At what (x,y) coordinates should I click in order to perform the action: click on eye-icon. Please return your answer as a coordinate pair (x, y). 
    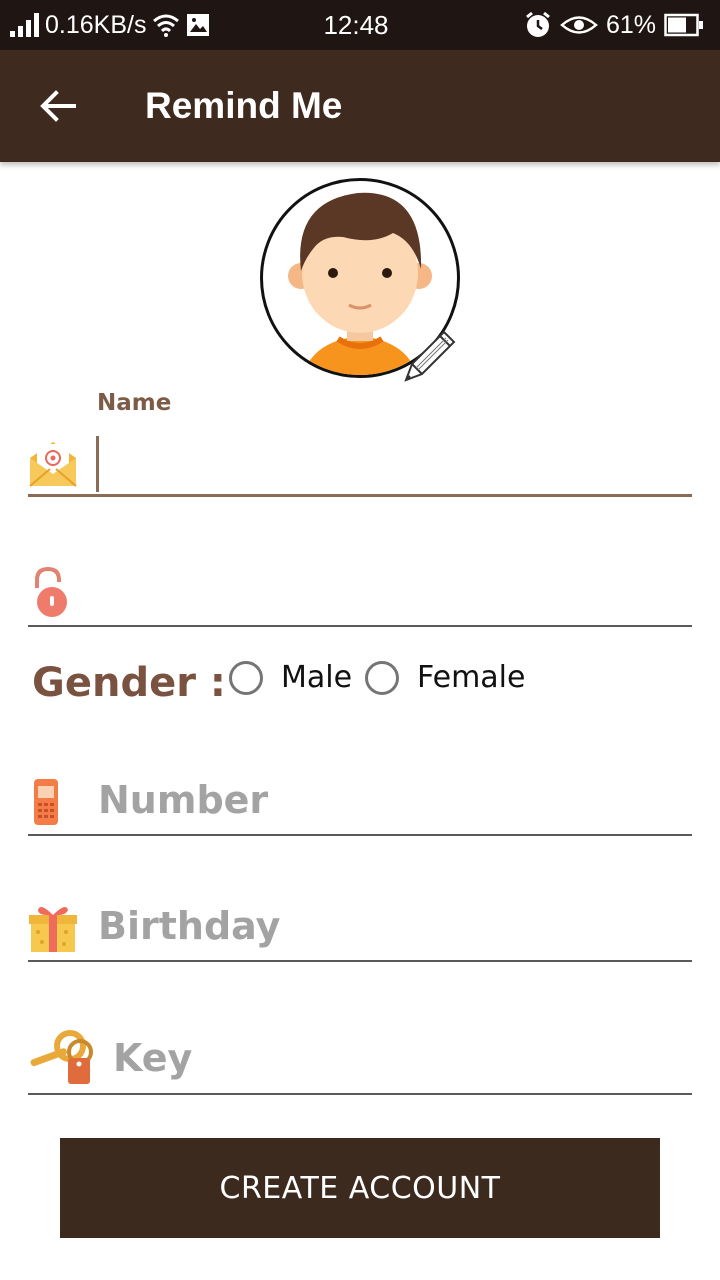
    Looking at the image, I should click on (579, 25).